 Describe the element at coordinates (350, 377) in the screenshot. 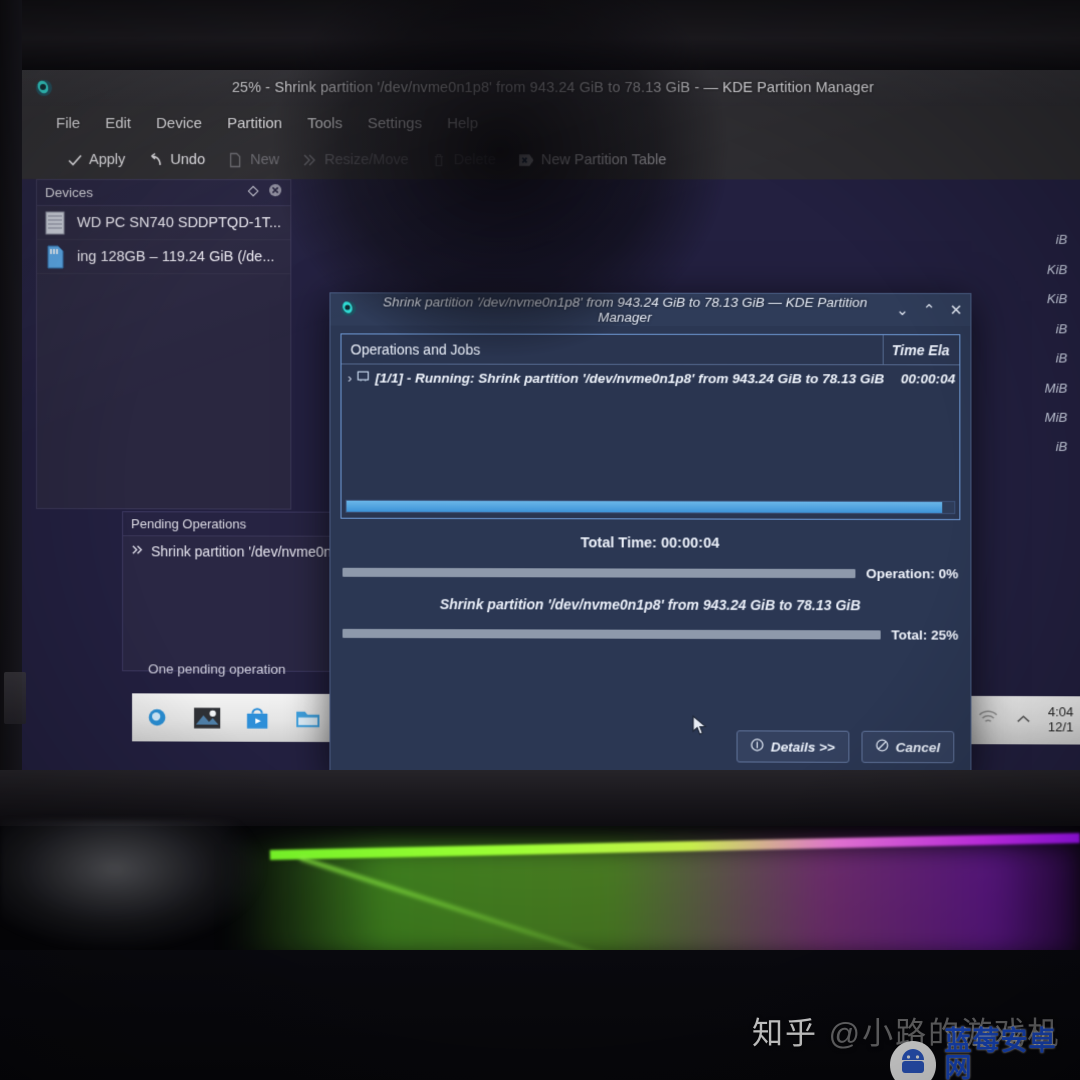

I see `expander-icon: ›` at that location.